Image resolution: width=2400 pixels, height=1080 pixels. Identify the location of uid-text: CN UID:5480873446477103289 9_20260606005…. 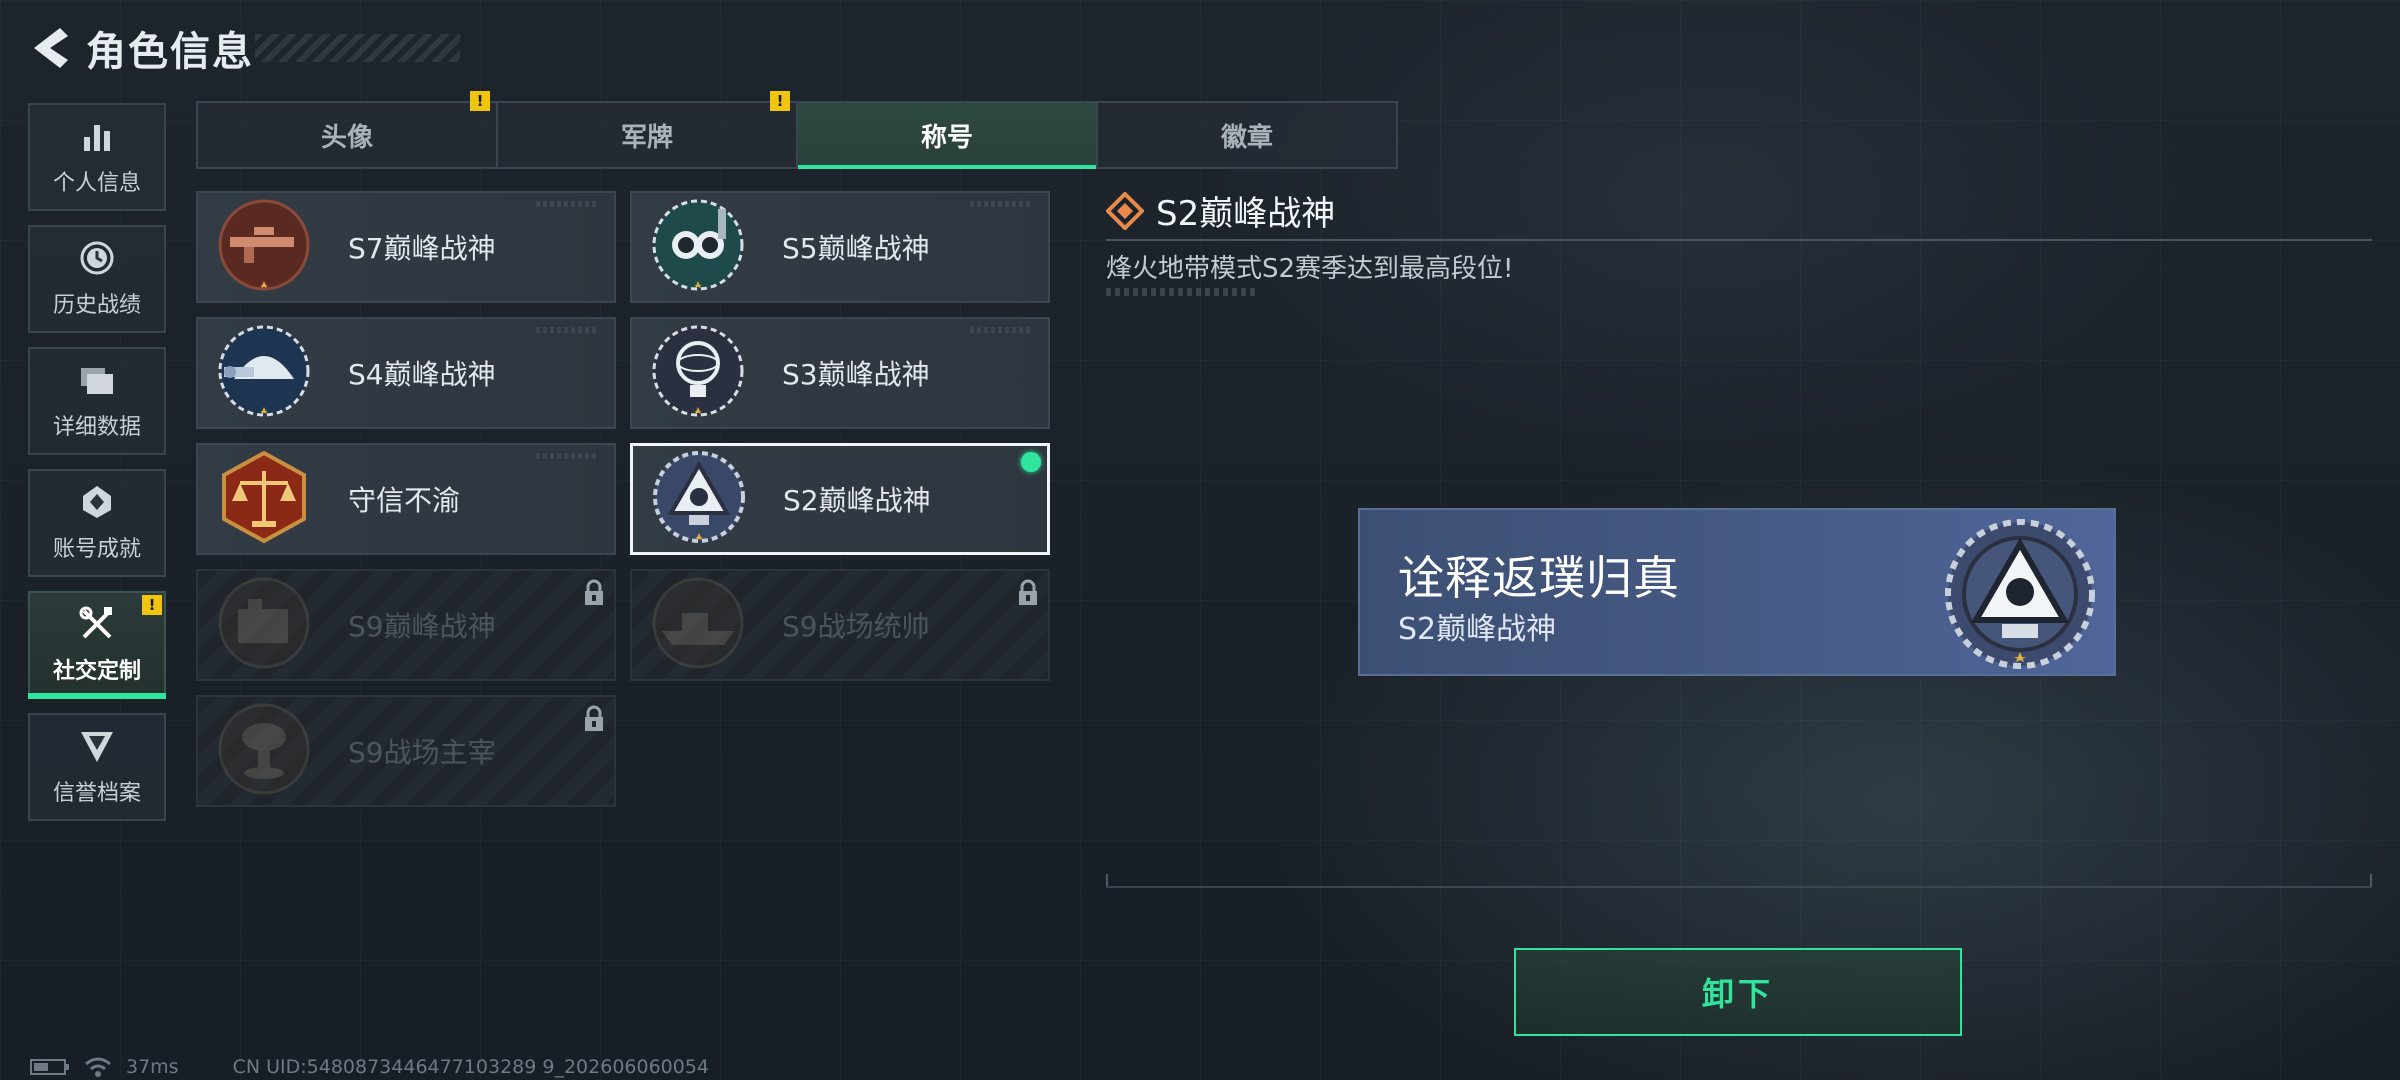
(471, 1067).